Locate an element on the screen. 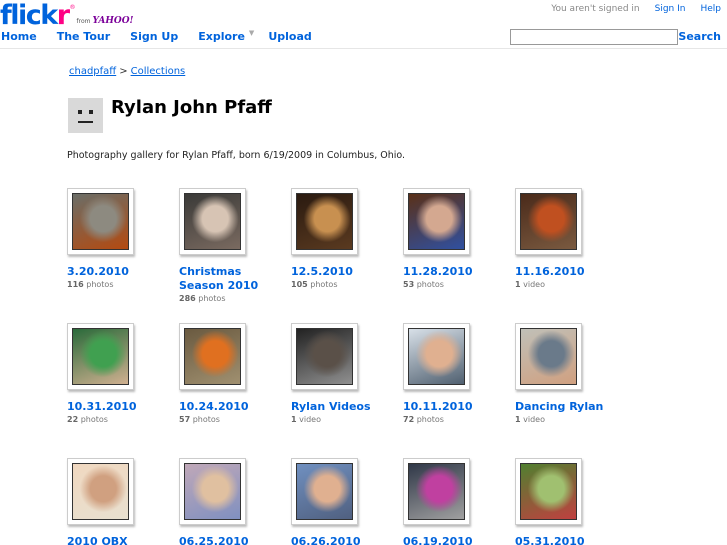 The image size is (727, 545). breadcrumb-collections-link: Collections is located at coordinates (158, 71).